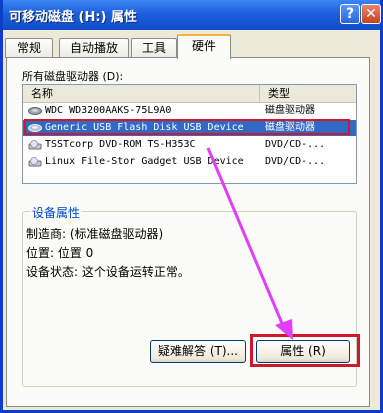  Describe the element at coordinates (305, 350) in the screenshot. I see `annotation-highlight-box` at that location.